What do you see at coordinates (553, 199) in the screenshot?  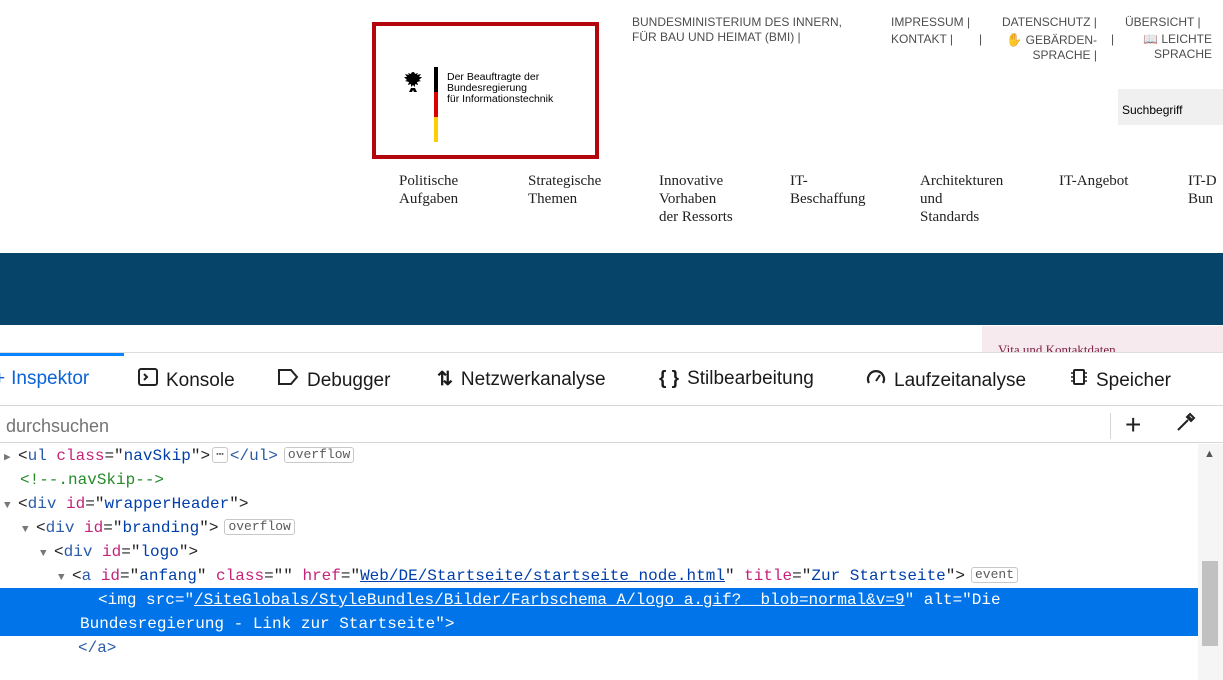 I see `nav-label: Themen` at bounding box center [553, 199].